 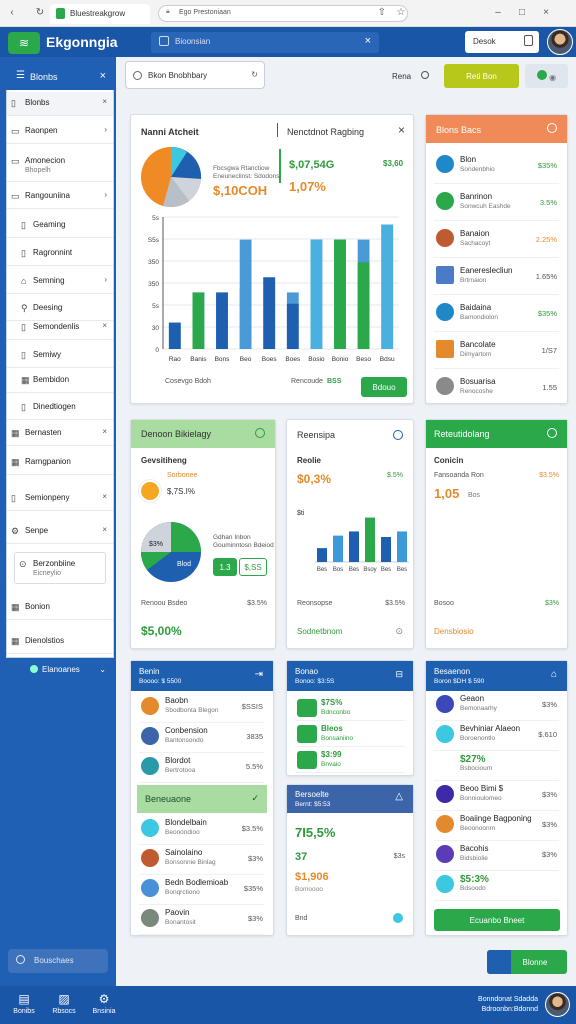 I want to click on browser-tab: Bluestreakgrow, so click(x=100, y=14).